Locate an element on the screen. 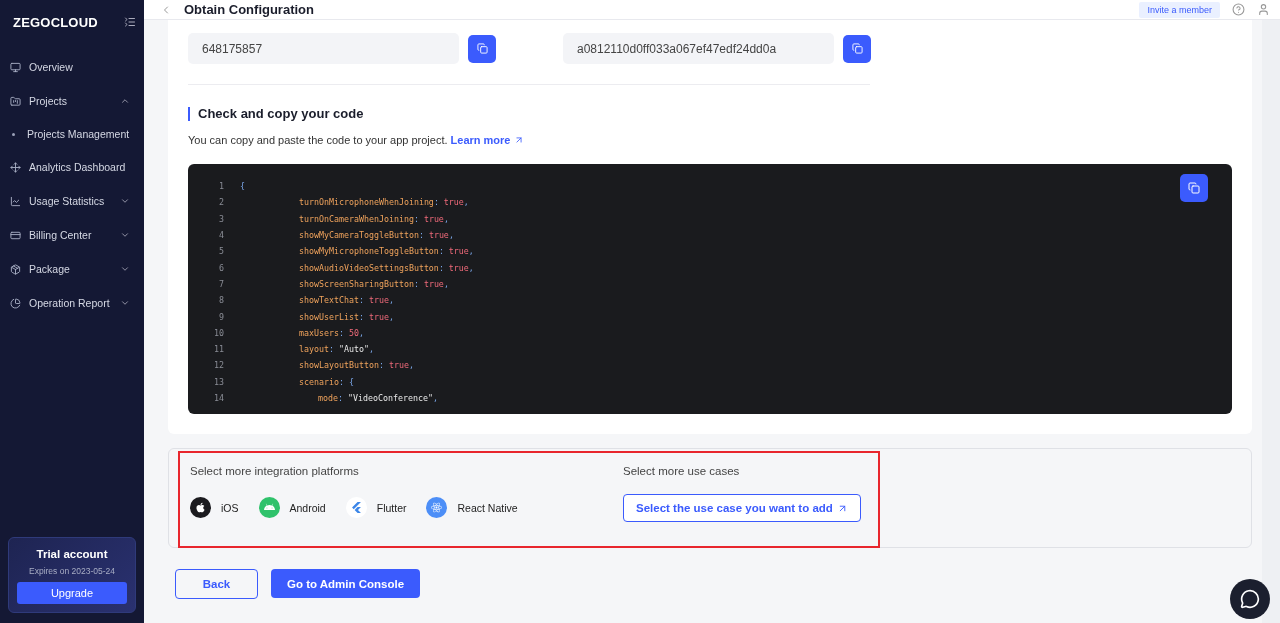  code-line: turnOnCameraWhenJoining: true, is located at coordinates (374, 218).